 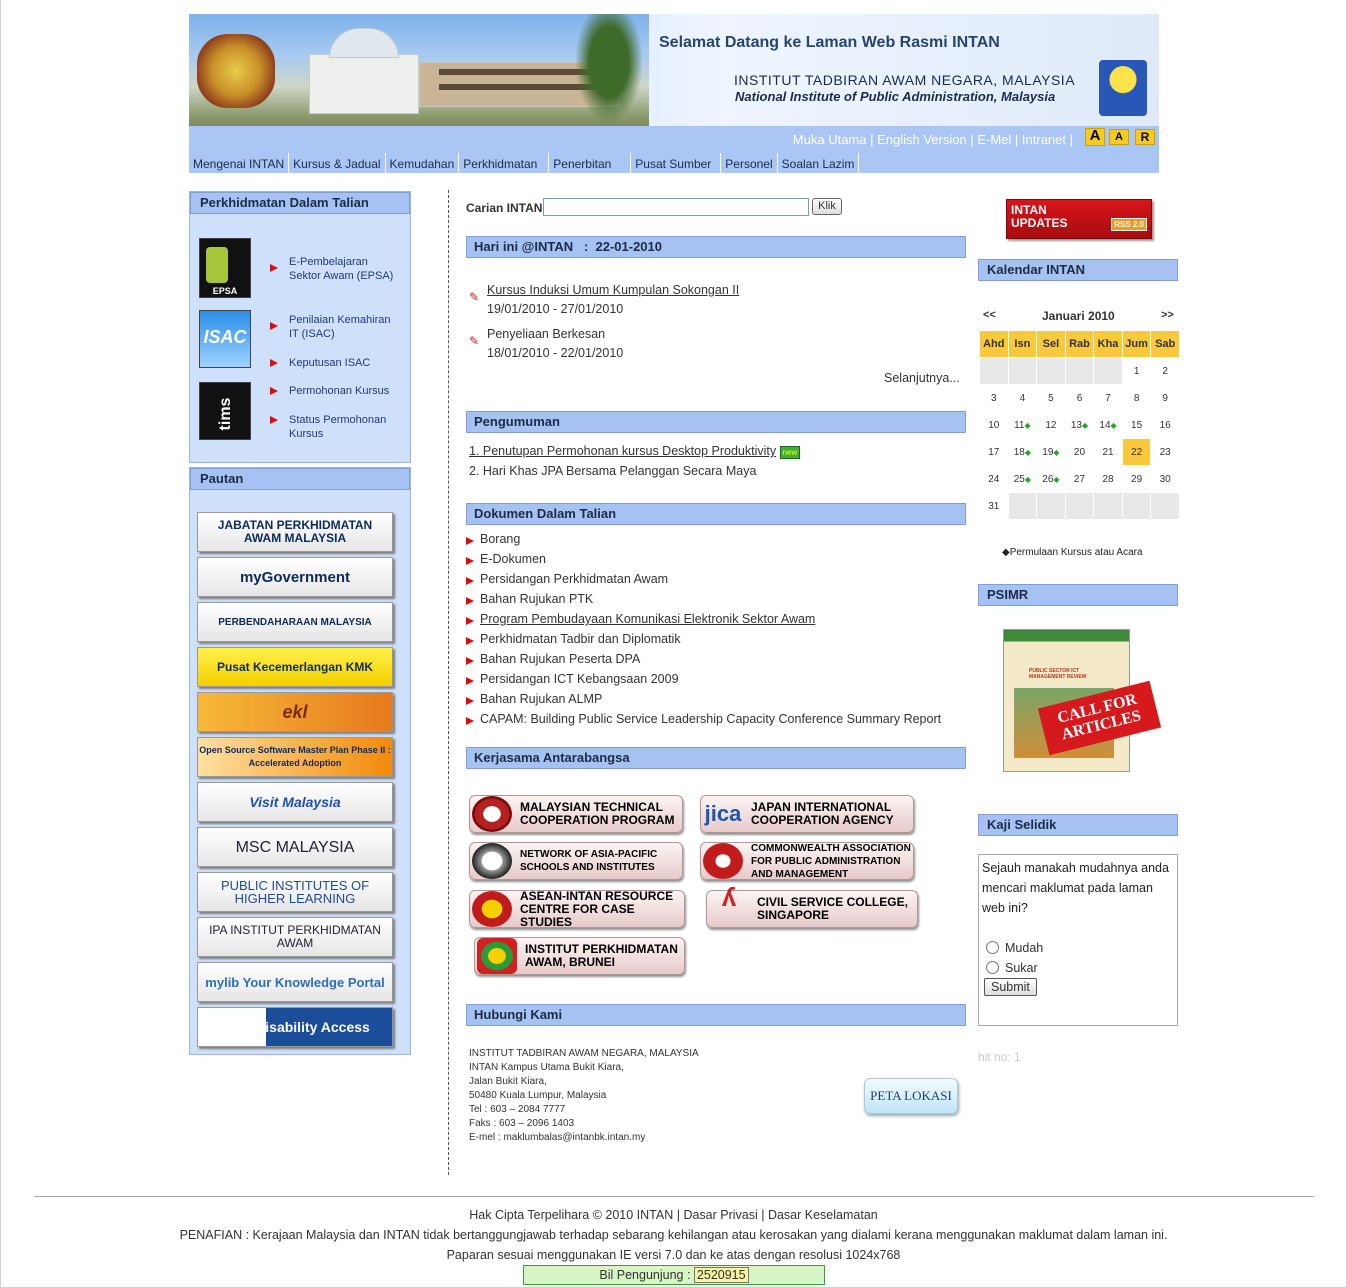 What do you see at coordinates (613, 290) in the screenshot?
I see `today-course-1: Kursus Induksi Umum Kumpulan Sokongan II` at bounding box center [613, 290].